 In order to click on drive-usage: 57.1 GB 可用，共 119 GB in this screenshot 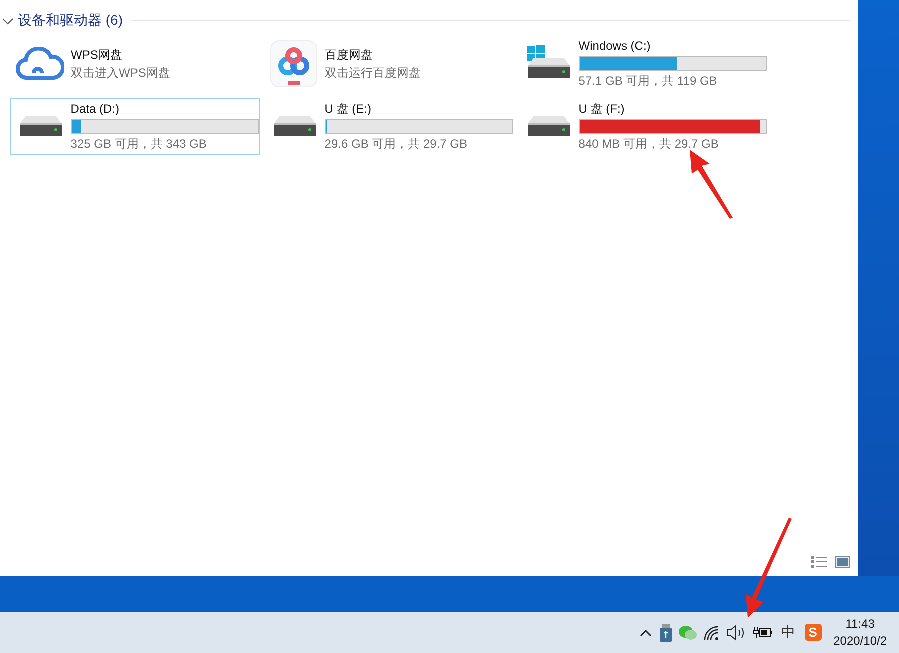, I will do `click(648, 81)`.